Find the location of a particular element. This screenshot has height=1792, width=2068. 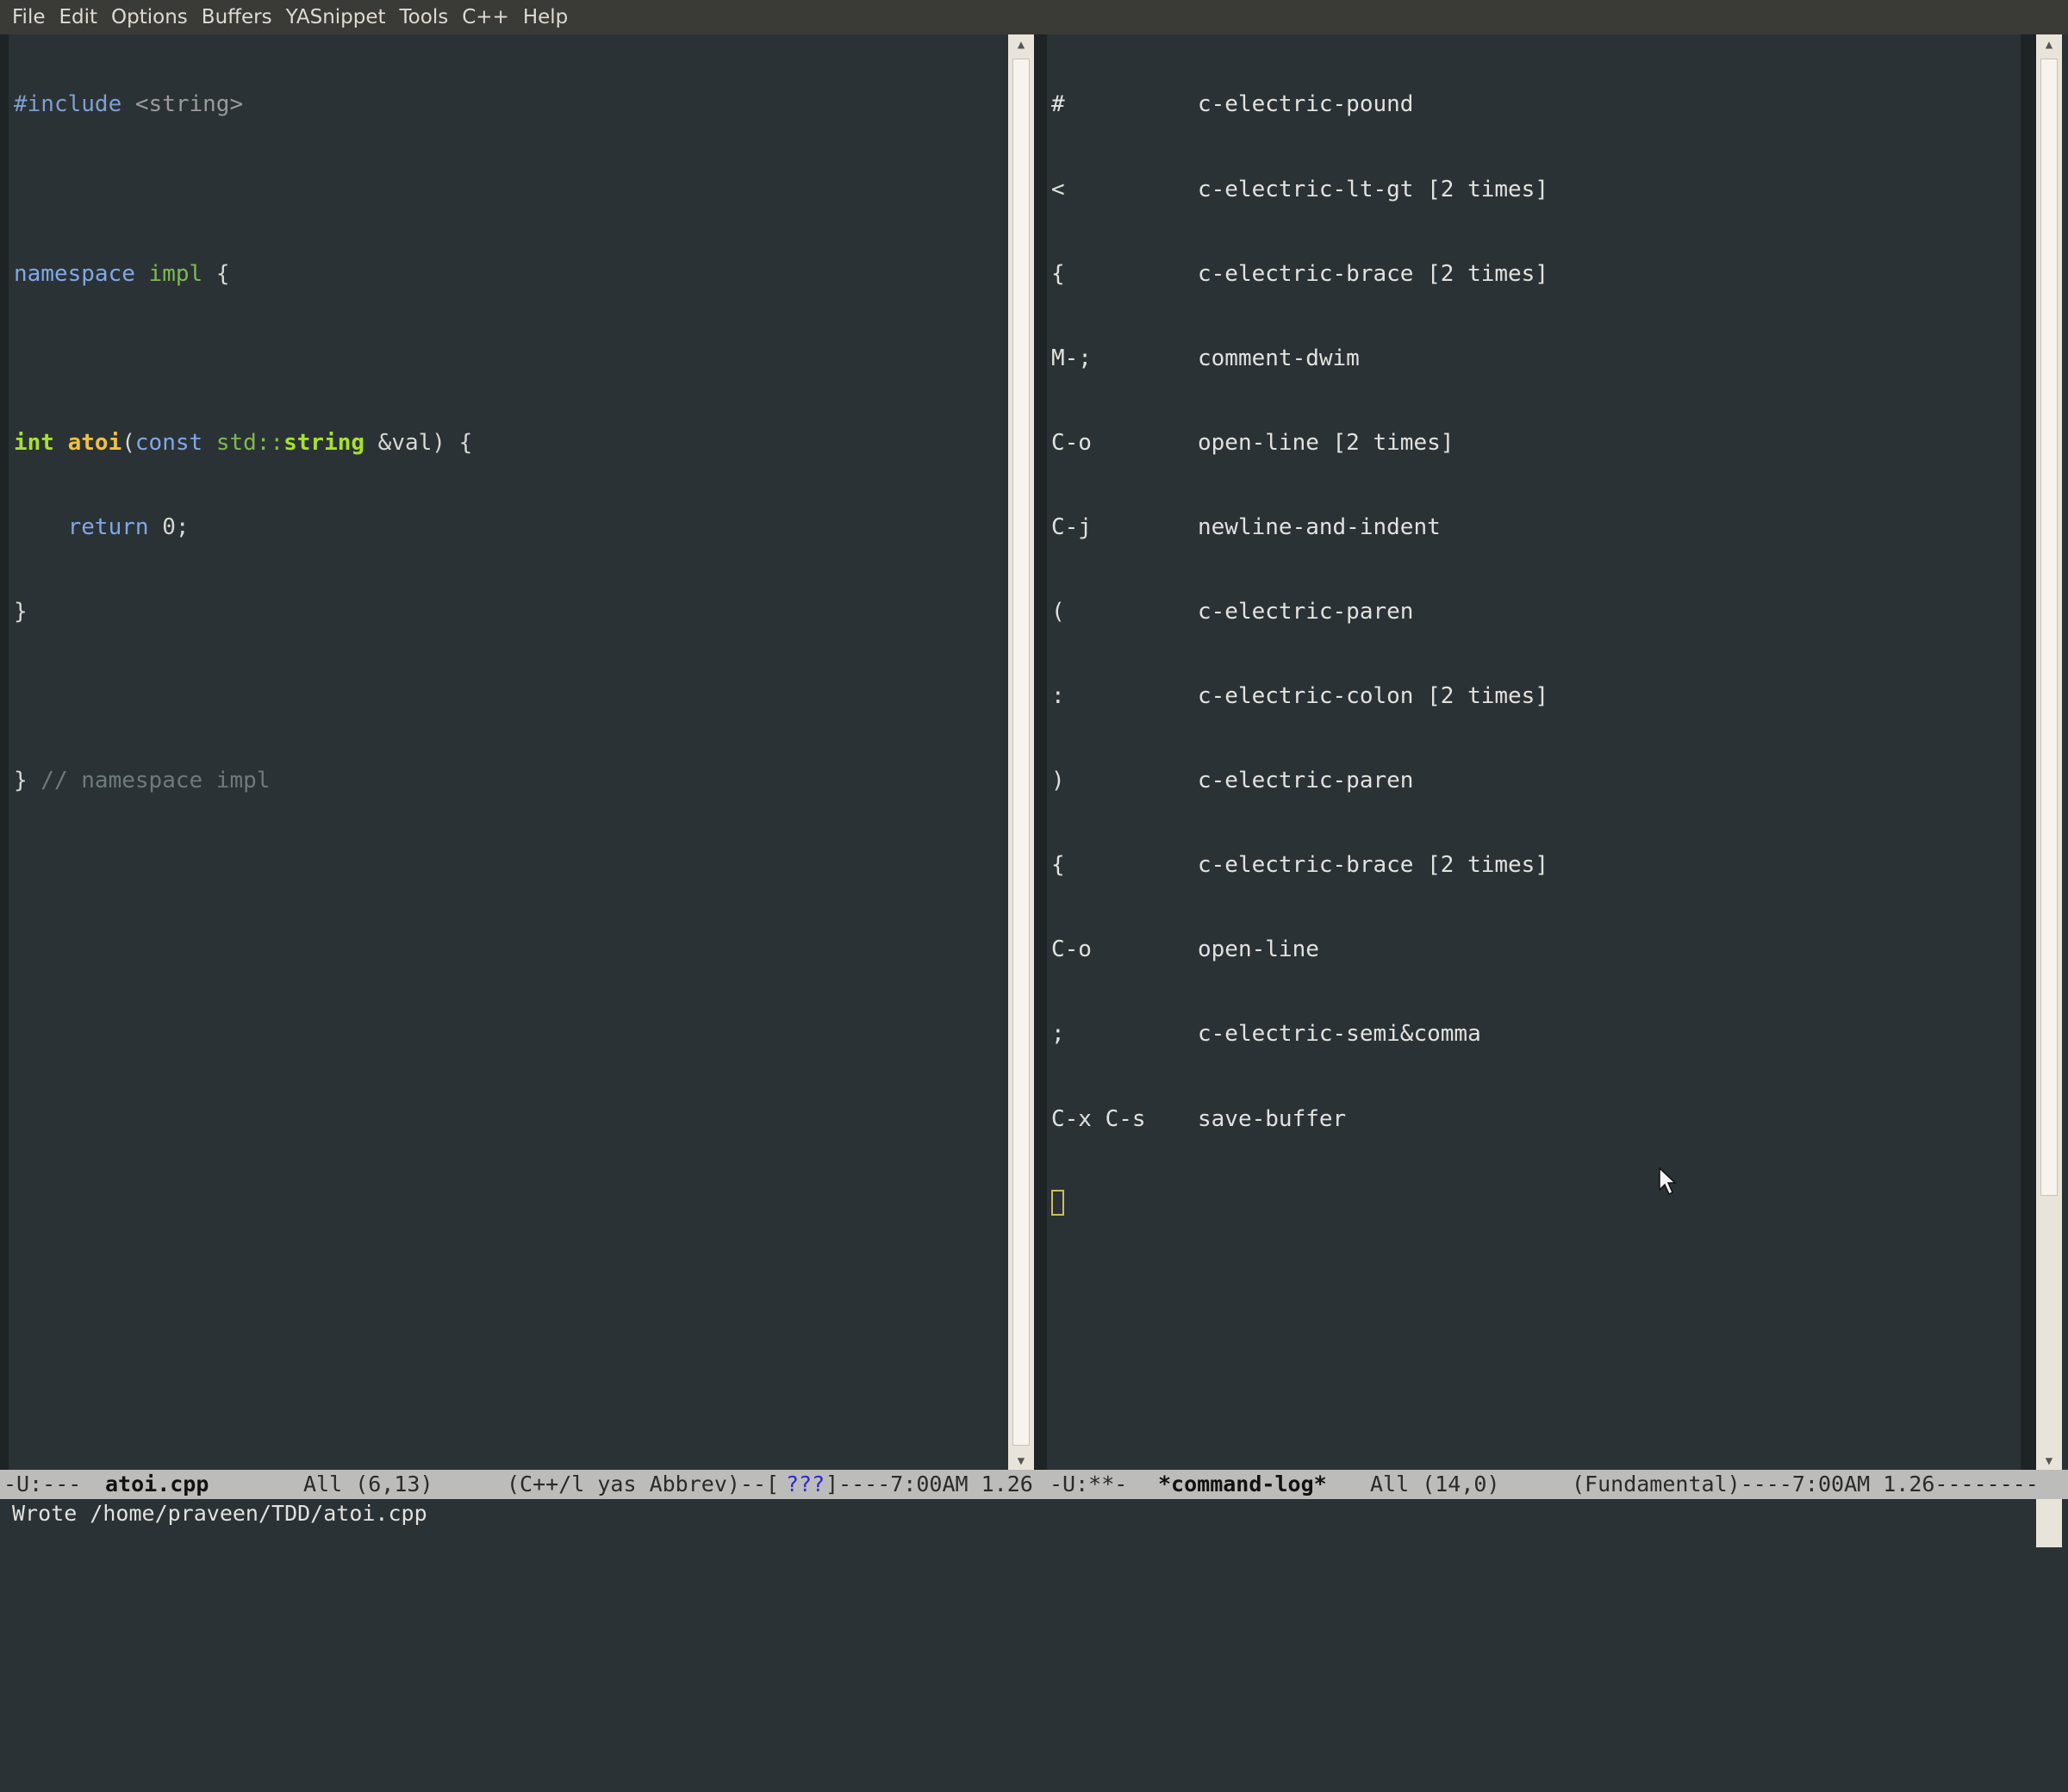

code-line-1: #include <string> is located at coordinates (243, 105).